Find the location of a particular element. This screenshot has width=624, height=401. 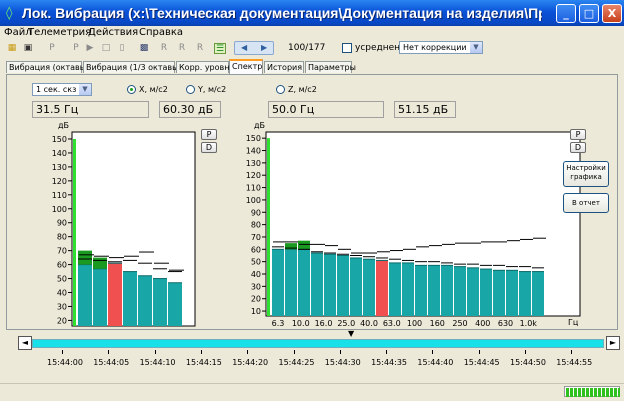

maximize-button: □ is located at coordinates (589, 13).